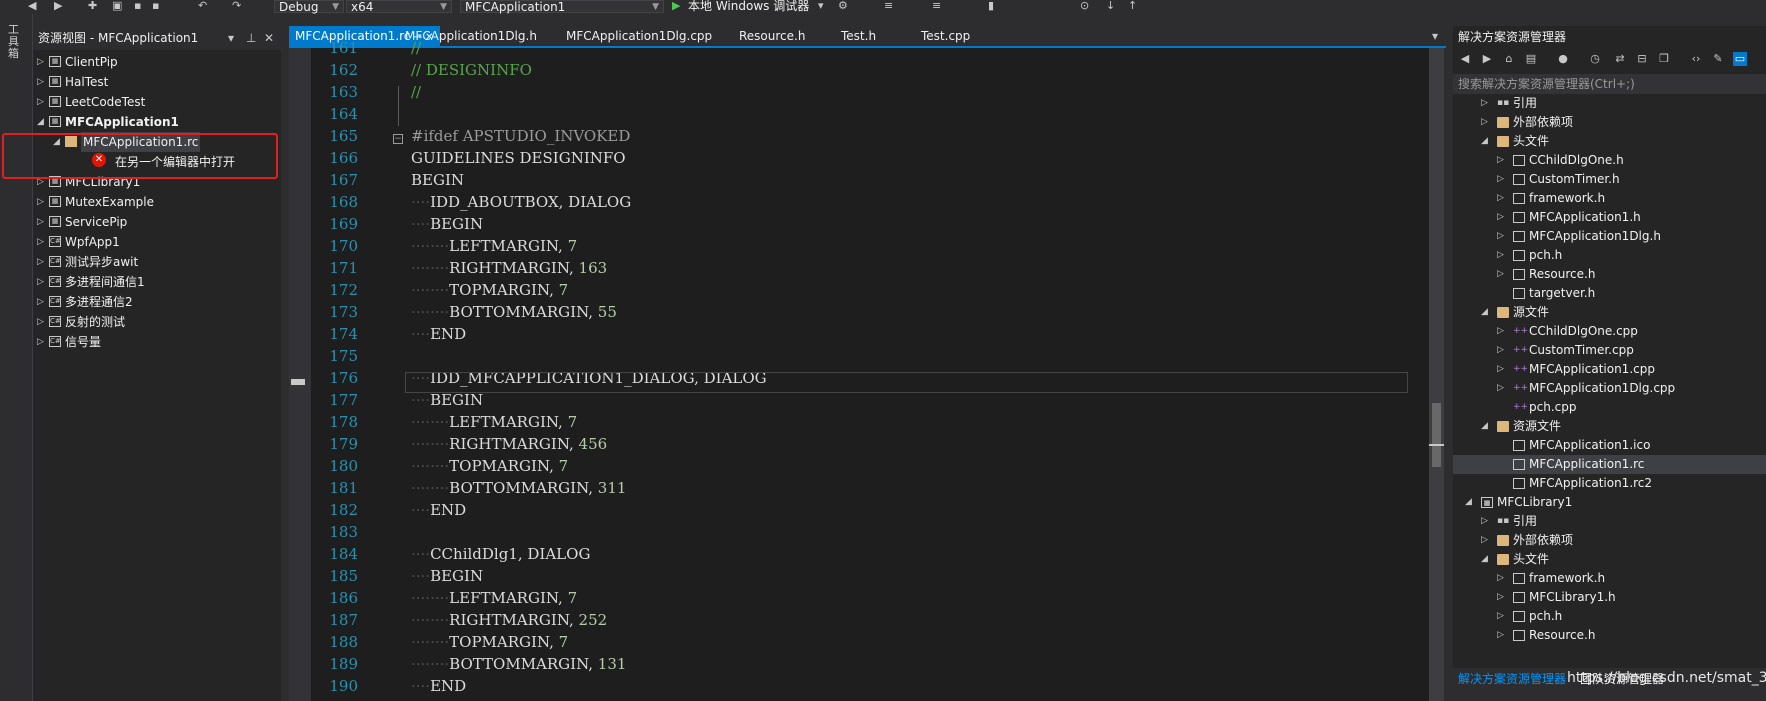  What do you see at coordinates (1609, 84) in the screenshot?
I see `solution-search-input: 搜索解决方案资源管理器(Ctrl+;)` at bounding box center [1609, 84].